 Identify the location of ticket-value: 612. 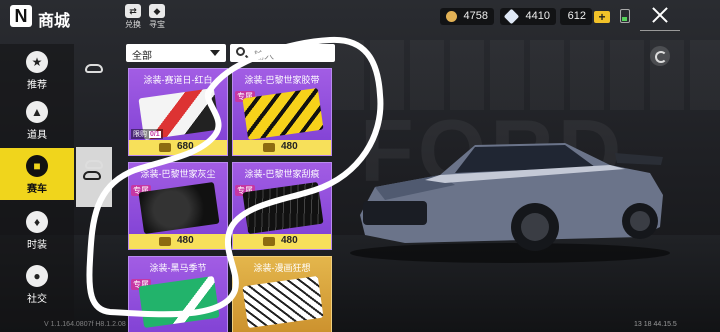
(576, 16).